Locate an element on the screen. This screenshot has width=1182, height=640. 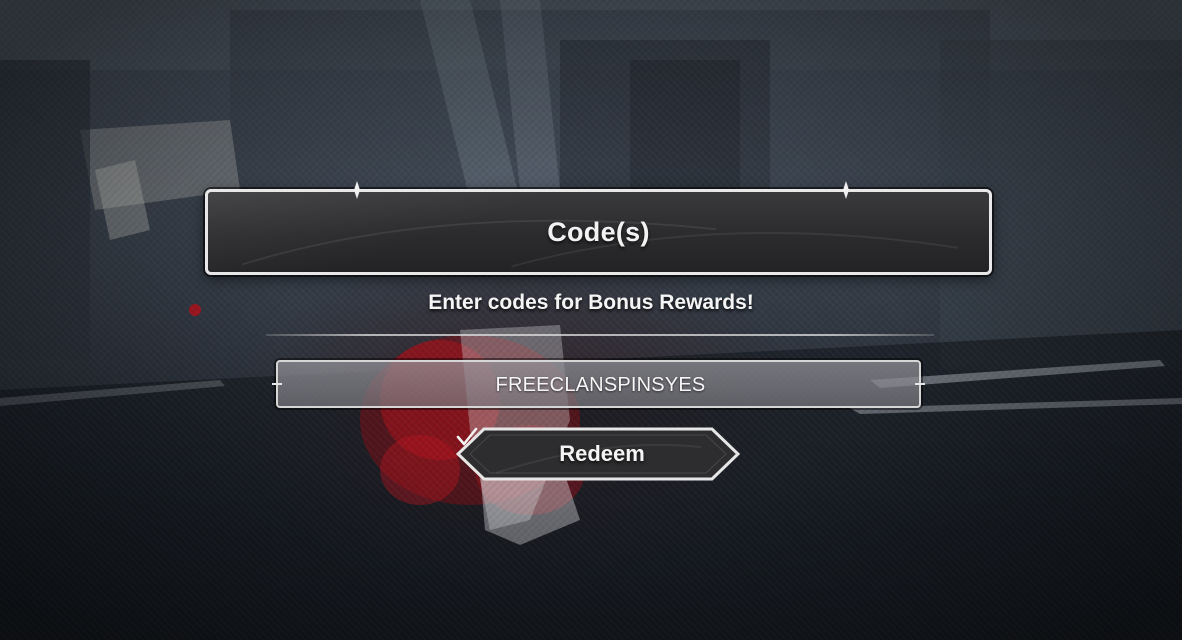
dialog-title: Code(s) is located at coordinates (598, 231).